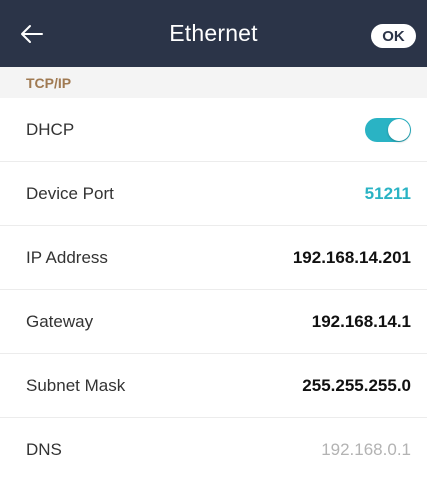  I want to click on ip-address-label: IP Address, so click(67, 257).